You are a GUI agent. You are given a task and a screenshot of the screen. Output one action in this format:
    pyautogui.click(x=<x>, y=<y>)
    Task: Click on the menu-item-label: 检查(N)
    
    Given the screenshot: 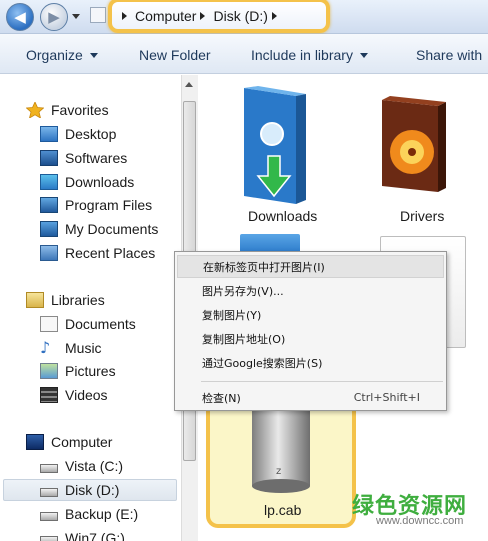 What is the action you would take?
    pyautogui.click(x=221, y=398)
    